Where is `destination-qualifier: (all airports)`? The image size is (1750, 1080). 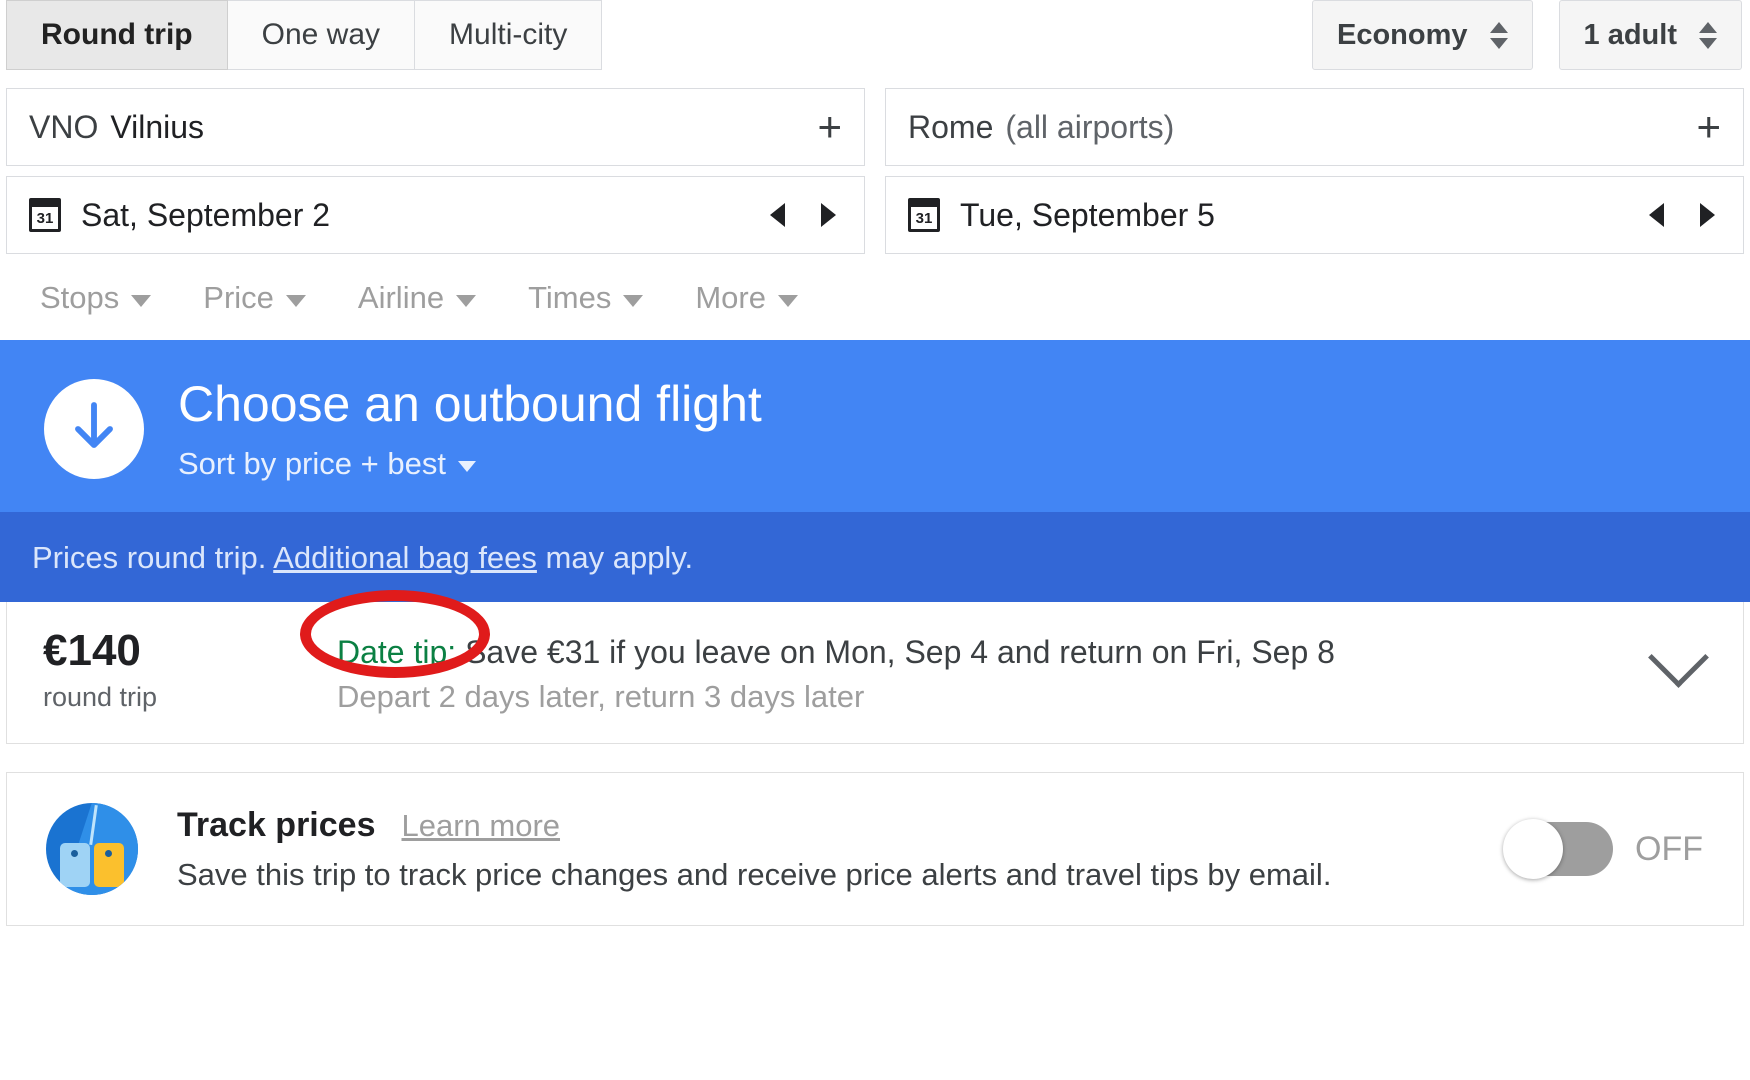
destination-qualifier: (all airports) is located at coordinates (1090, 126).